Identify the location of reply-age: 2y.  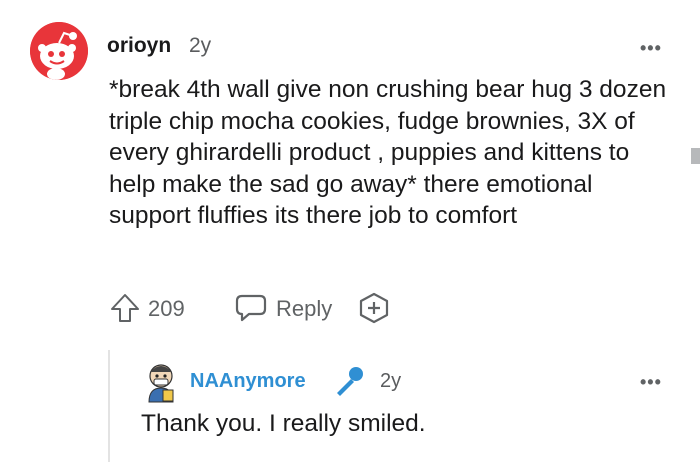
(391, 381).